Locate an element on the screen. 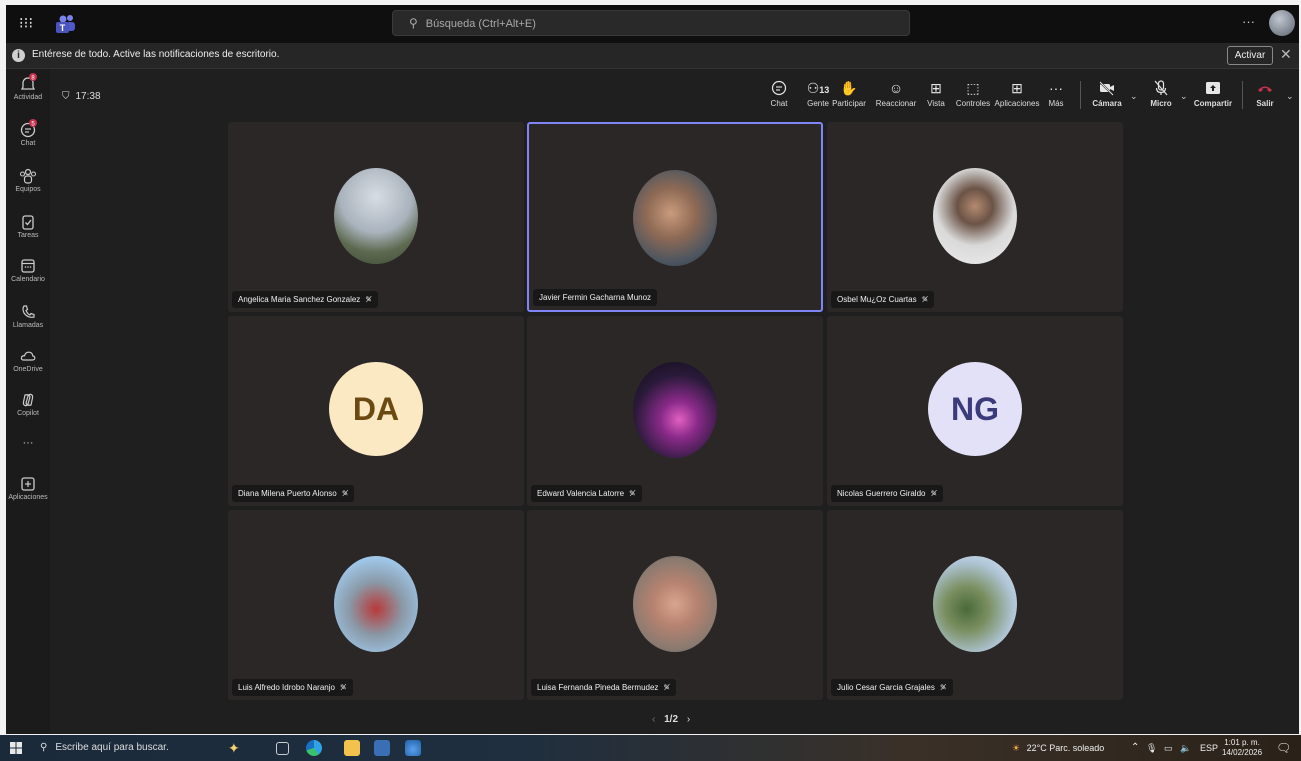  prev-page-icon: ‹ is located at coordinates (653, 719).